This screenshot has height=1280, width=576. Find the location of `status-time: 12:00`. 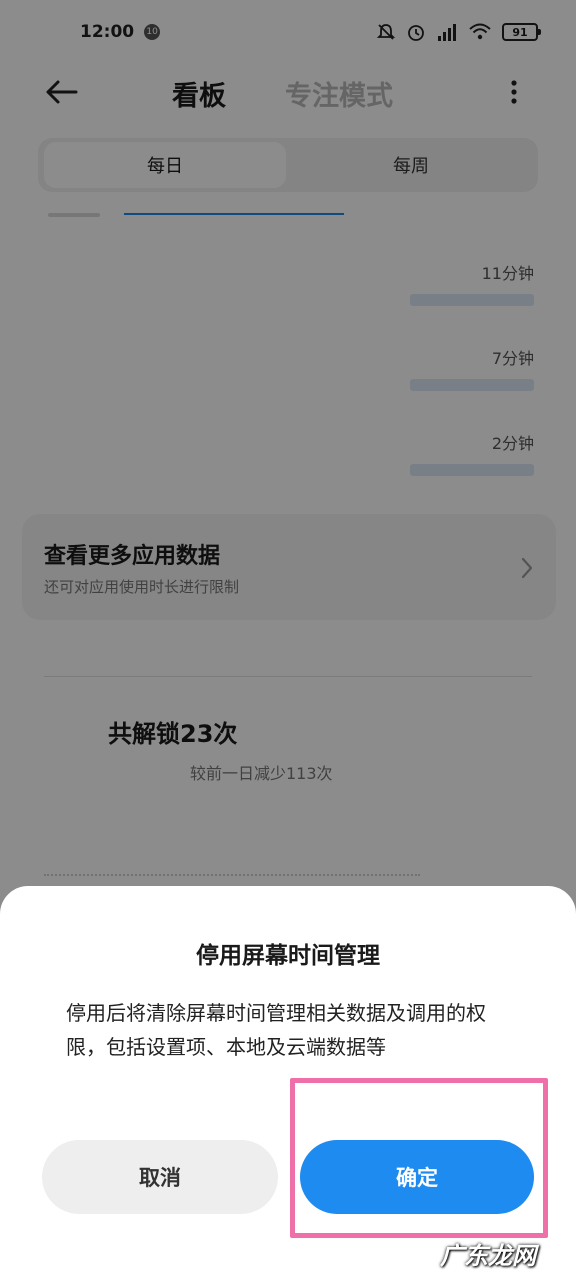

status-time: 12:00 is located at coordinates (107, 32).